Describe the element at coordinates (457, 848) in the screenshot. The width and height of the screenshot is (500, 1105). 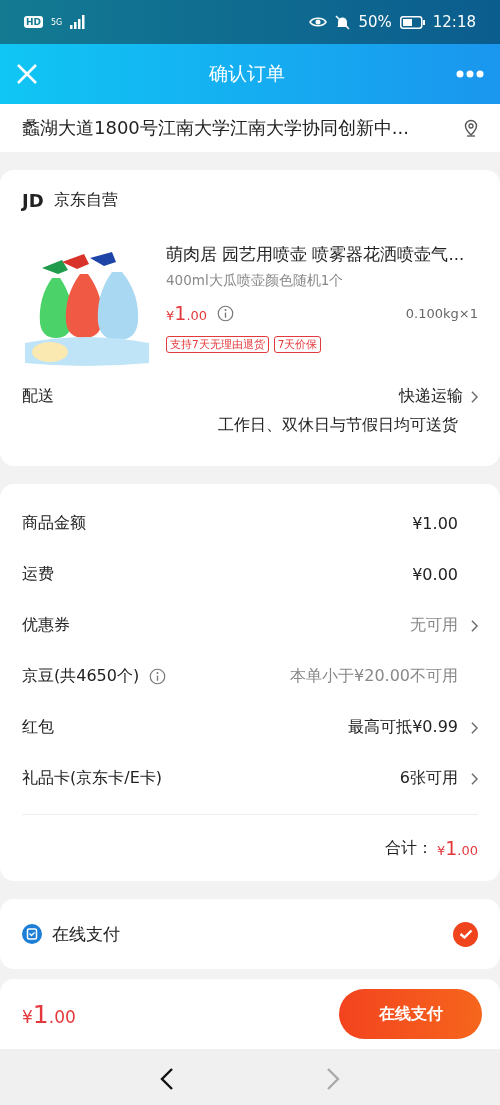
I see `total-price: ¥1.00` at that location.